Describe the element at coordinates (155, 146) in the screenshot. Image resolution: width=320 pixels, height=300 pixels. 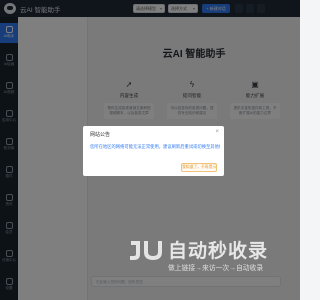
I see `dialog-message: 您所在地区的网络可能无法正常使用，建议刷新后重试或切换至其他线路。` at that location.